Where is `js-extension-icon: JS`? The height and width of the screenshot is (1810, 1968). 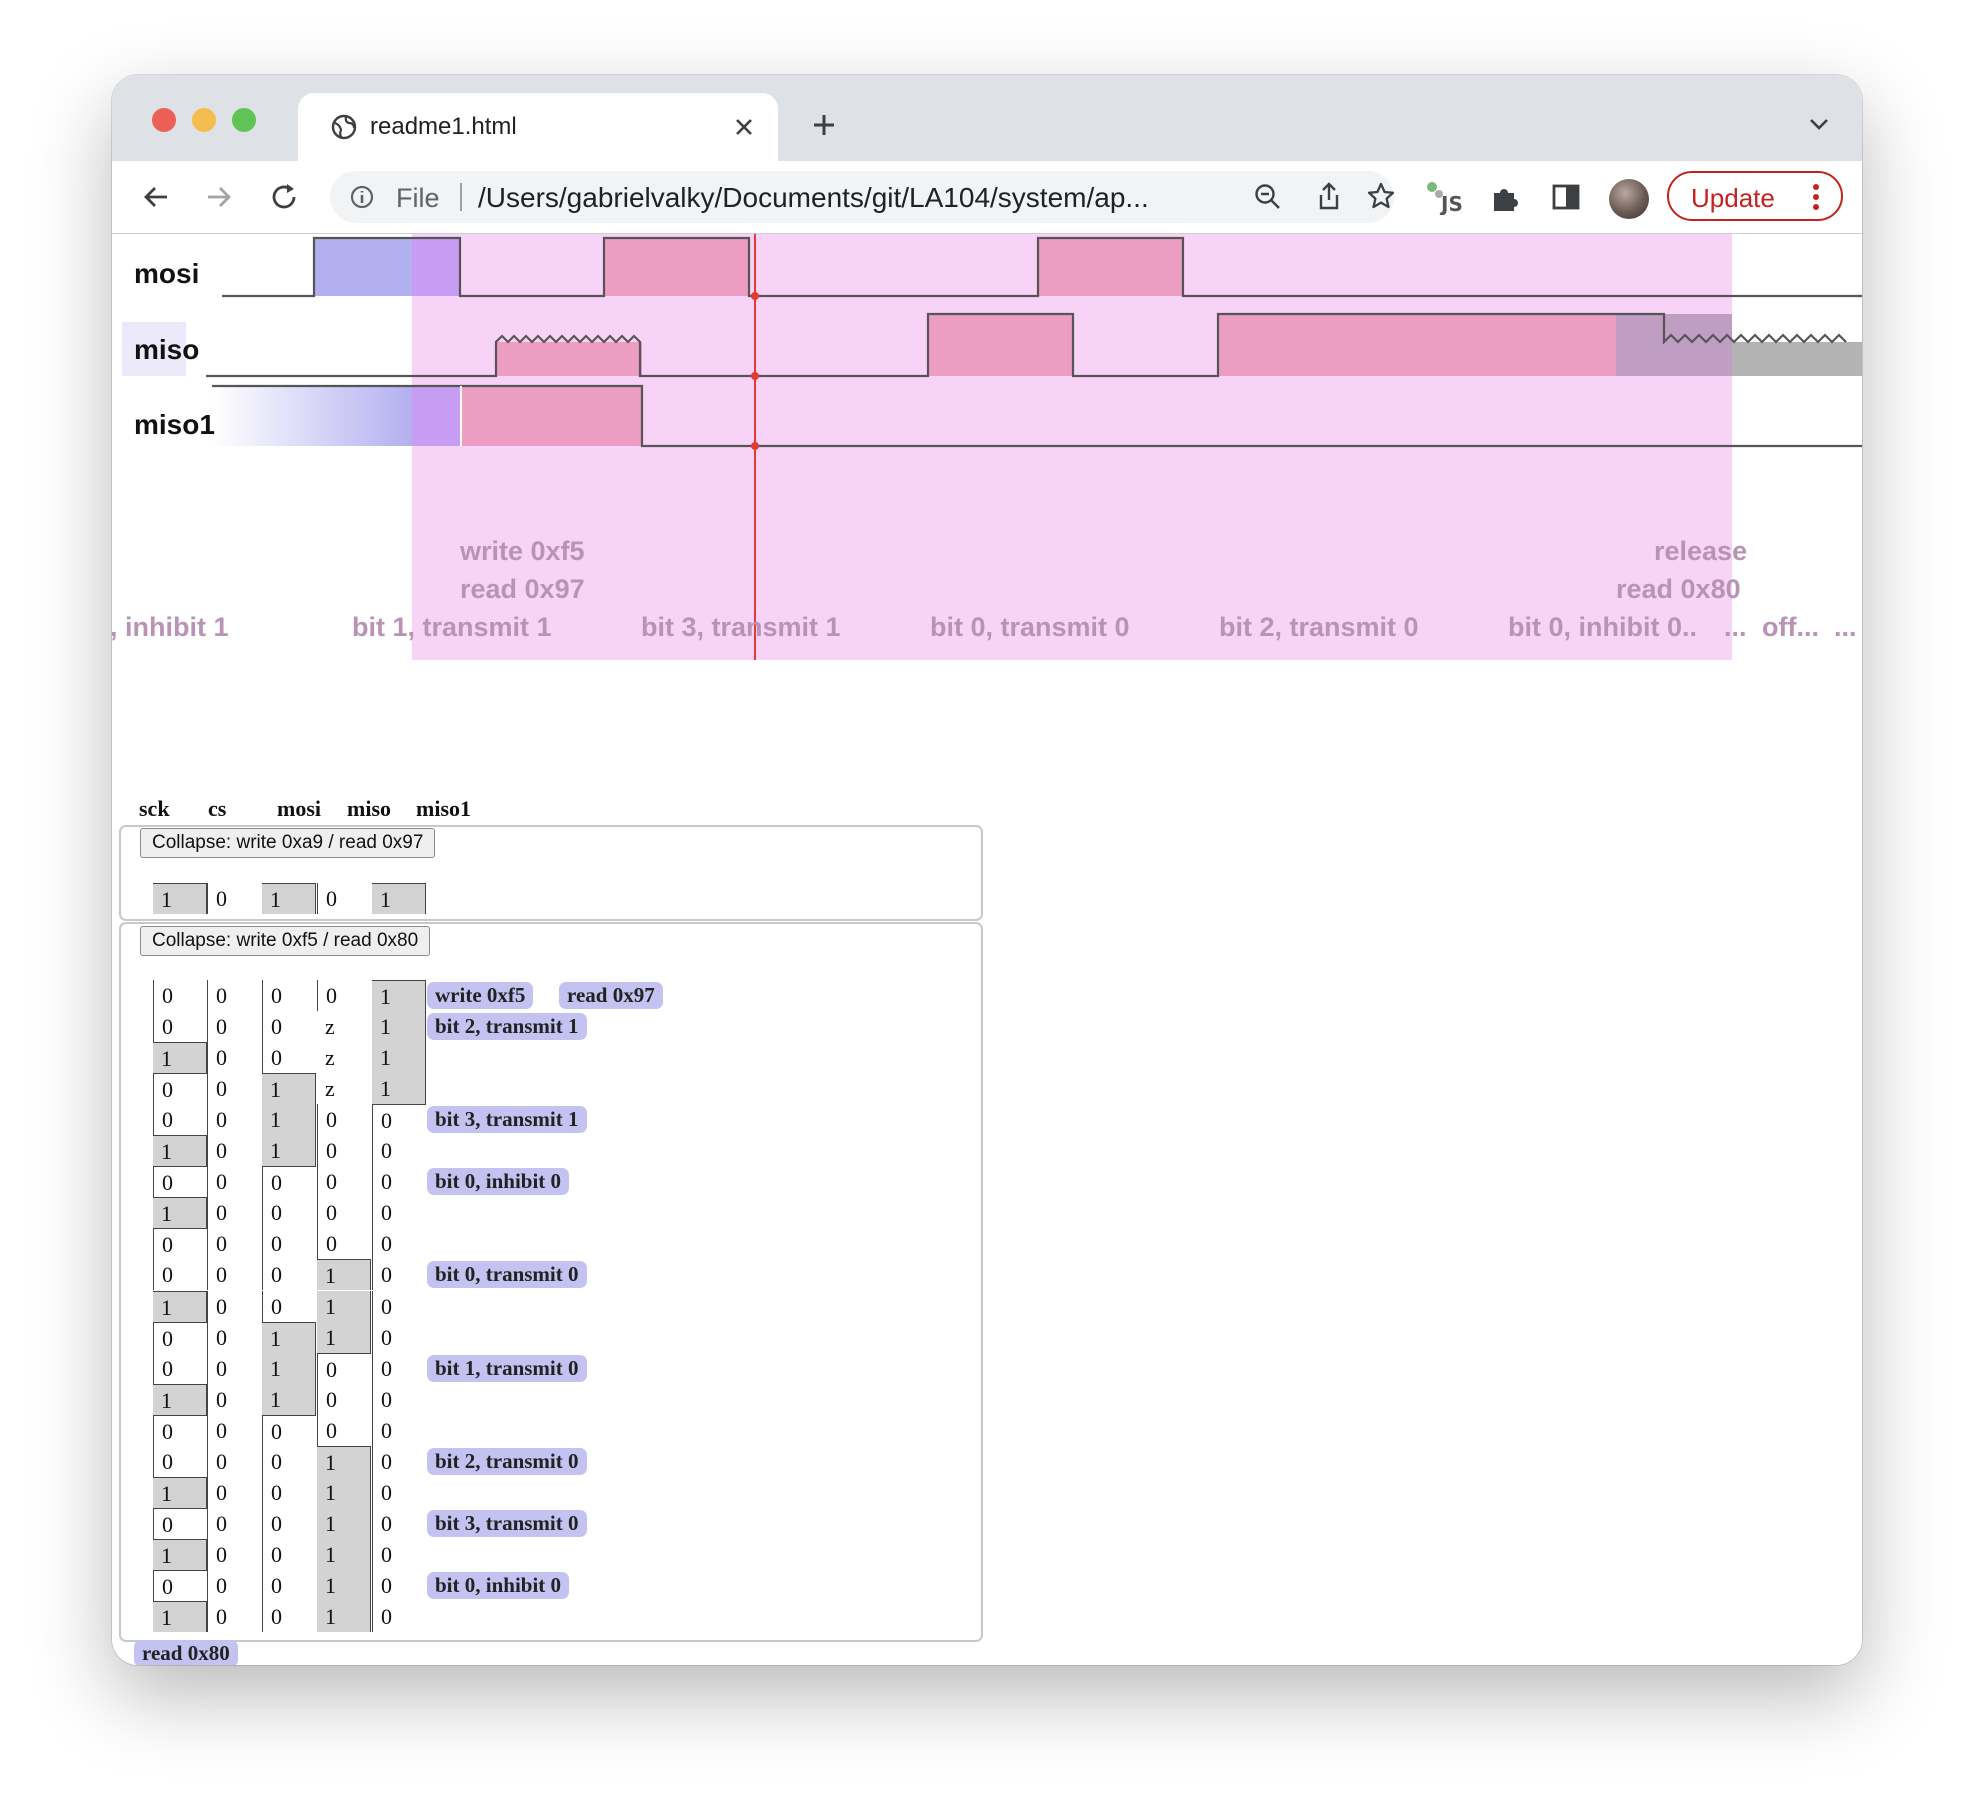 js-extension-icon: JS is located at coordinates (1444, 197).